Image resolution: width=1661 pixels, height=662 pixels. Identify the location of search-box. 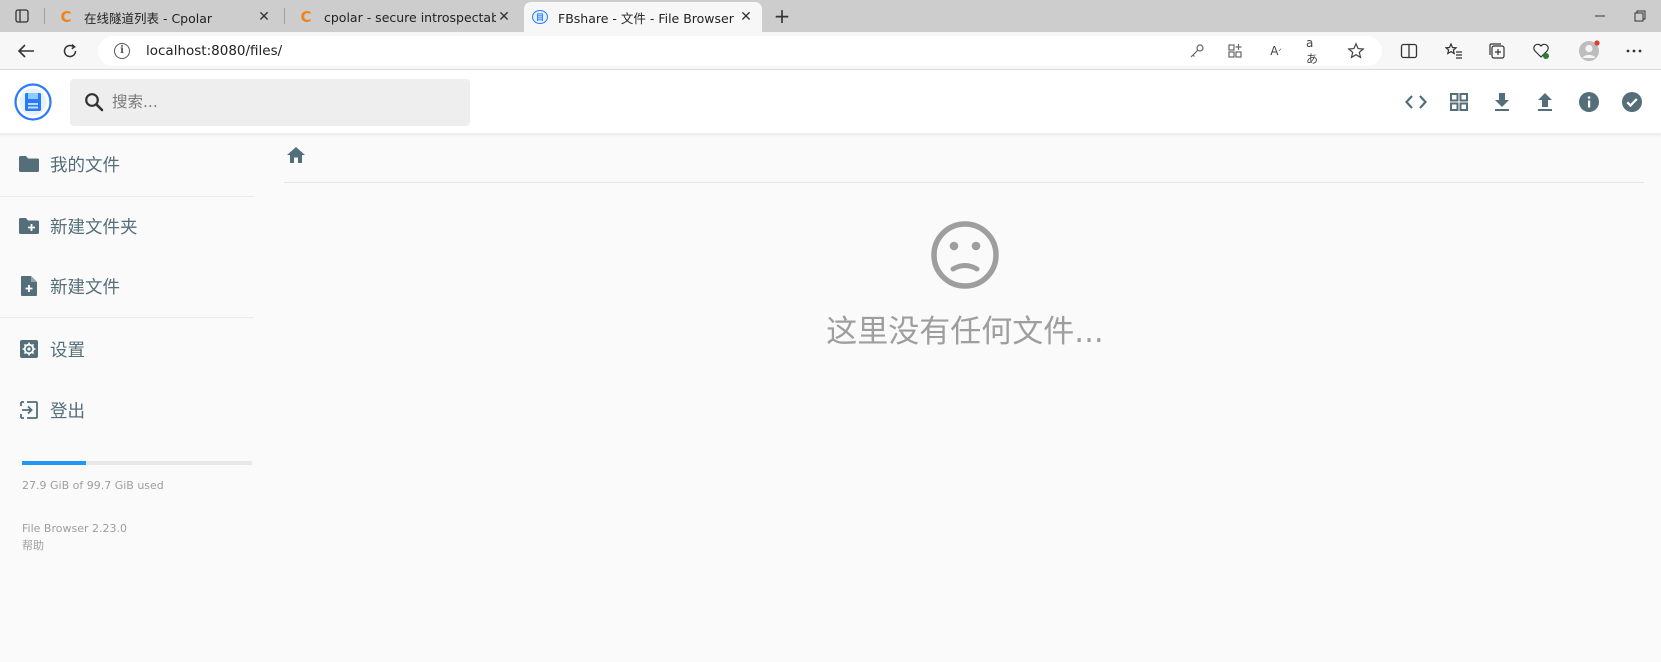
(270, 102).